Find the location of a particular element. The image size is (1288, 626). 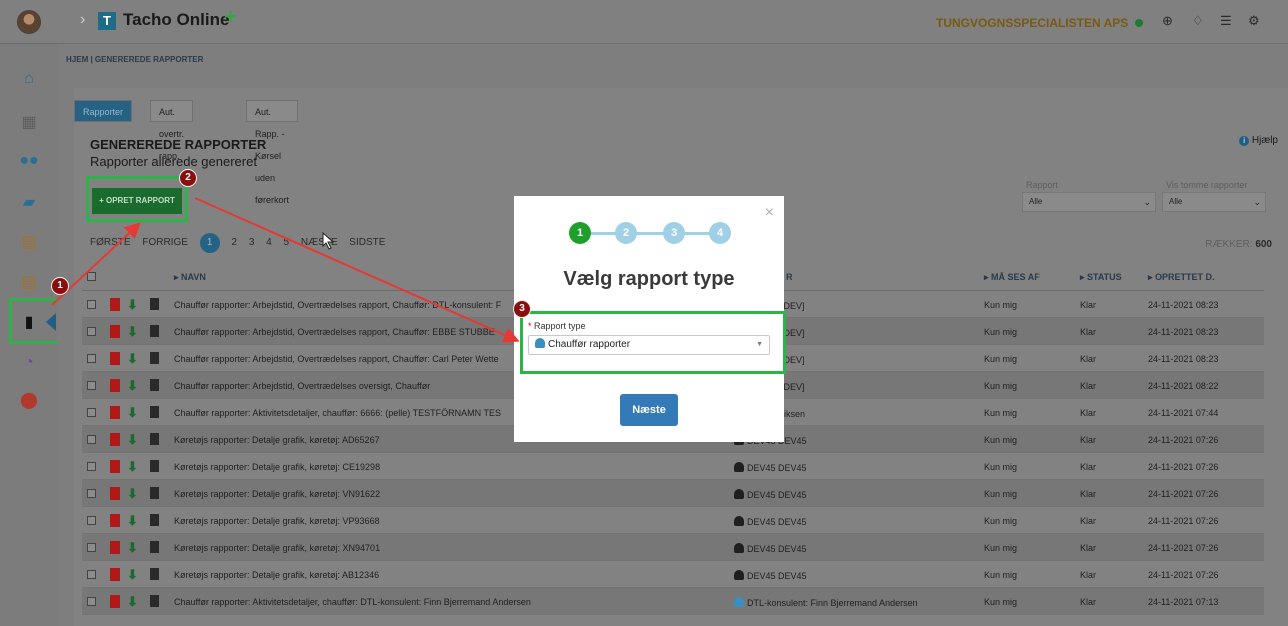

step-badge-3: 3 is located at coordinates (522, 309).